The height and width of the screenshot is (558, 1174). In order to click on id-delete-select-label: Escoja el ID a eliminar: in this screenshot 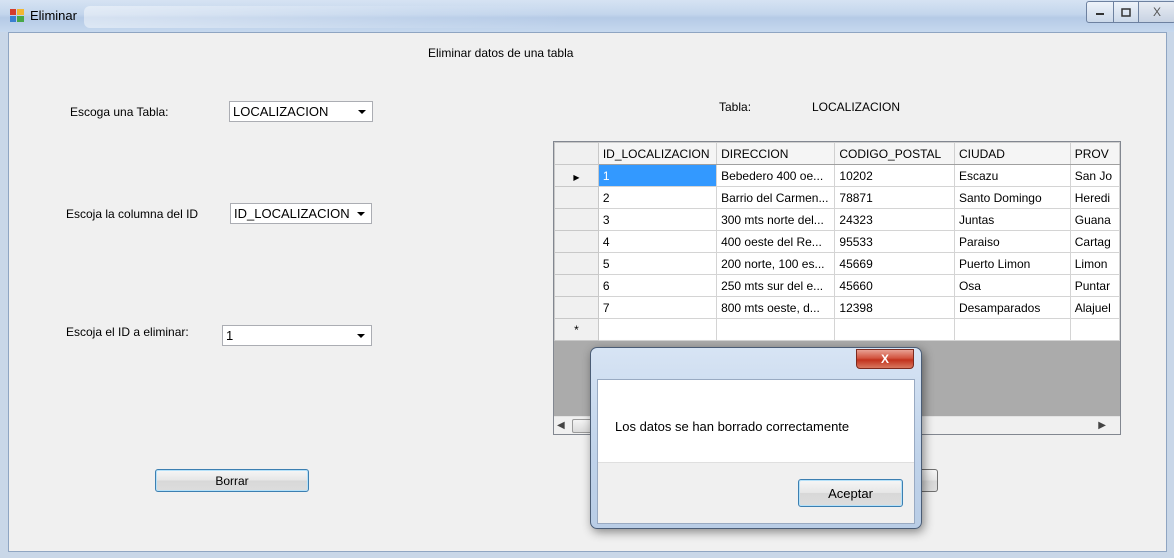, I will do `click(127, 332)`.